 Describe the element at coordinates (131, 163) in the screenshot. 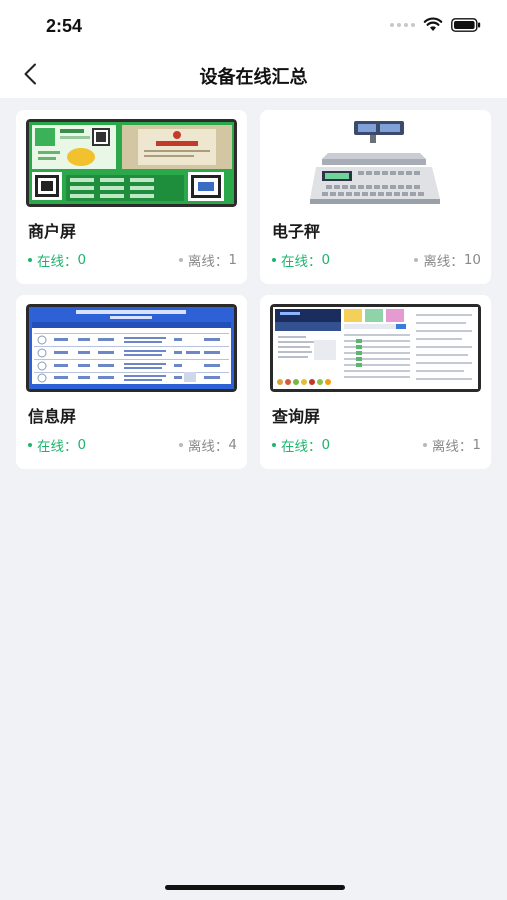

I see `merchant-screen-image` at that location.